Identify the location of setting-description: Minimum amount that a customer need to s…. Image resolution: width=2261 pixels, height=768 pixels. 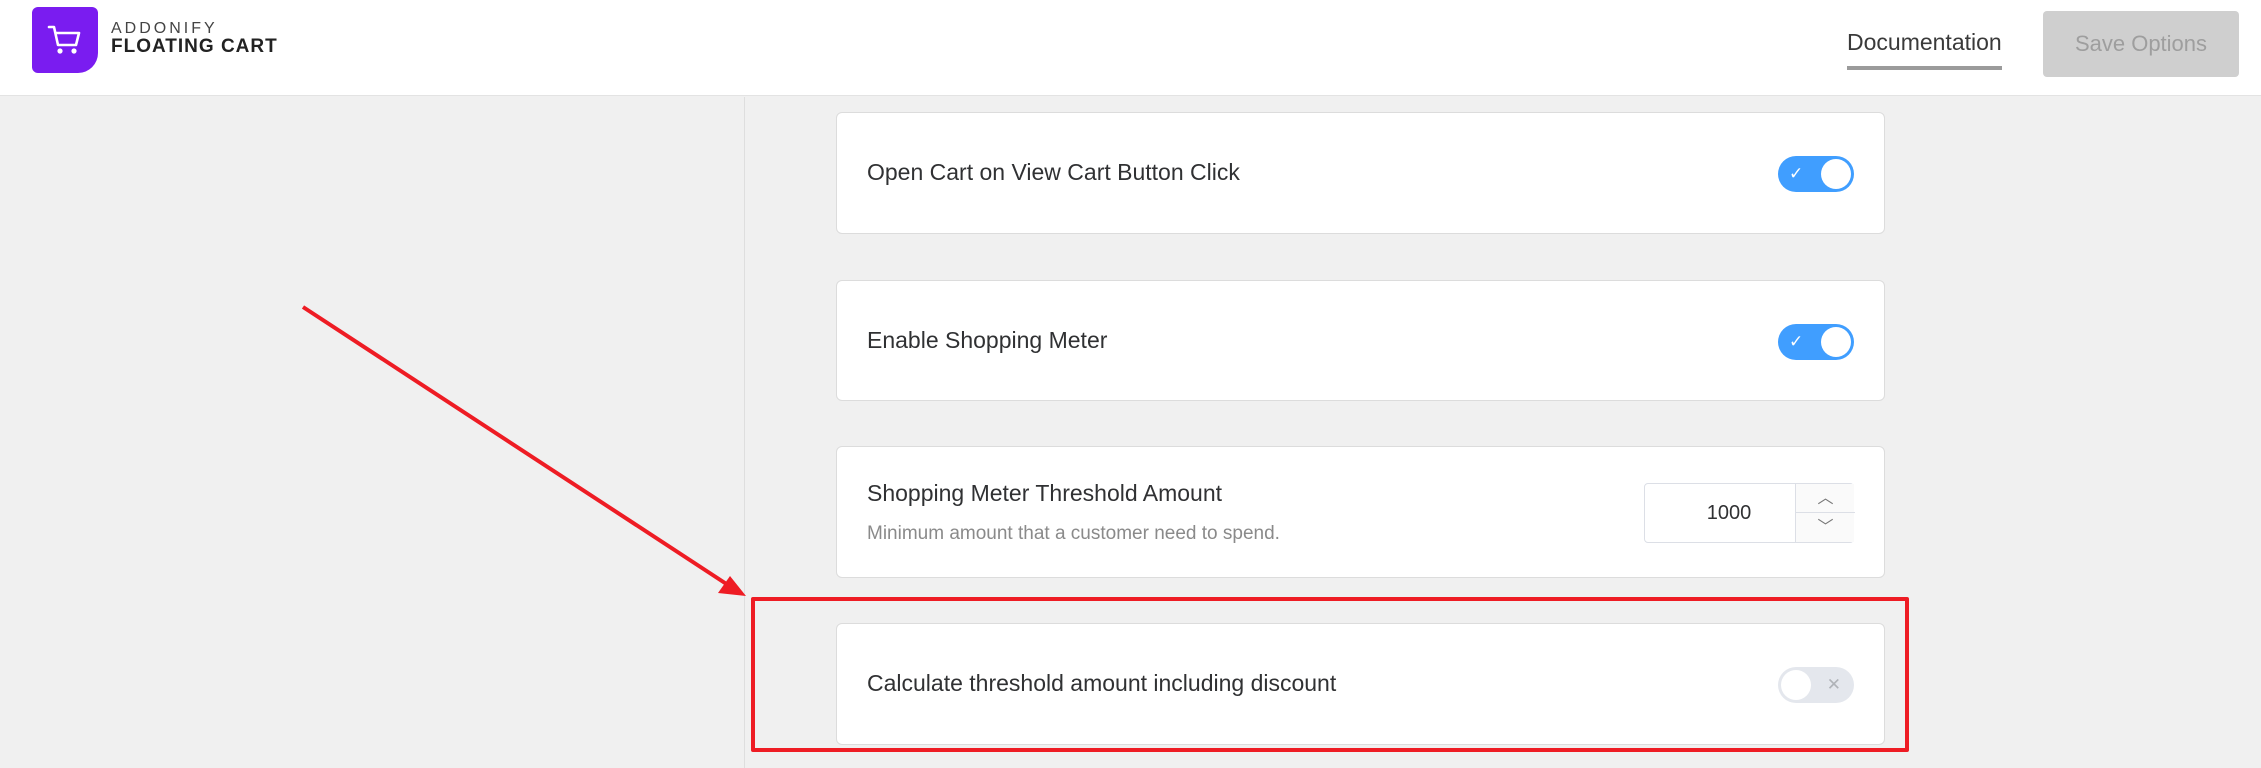
(1073, 533).